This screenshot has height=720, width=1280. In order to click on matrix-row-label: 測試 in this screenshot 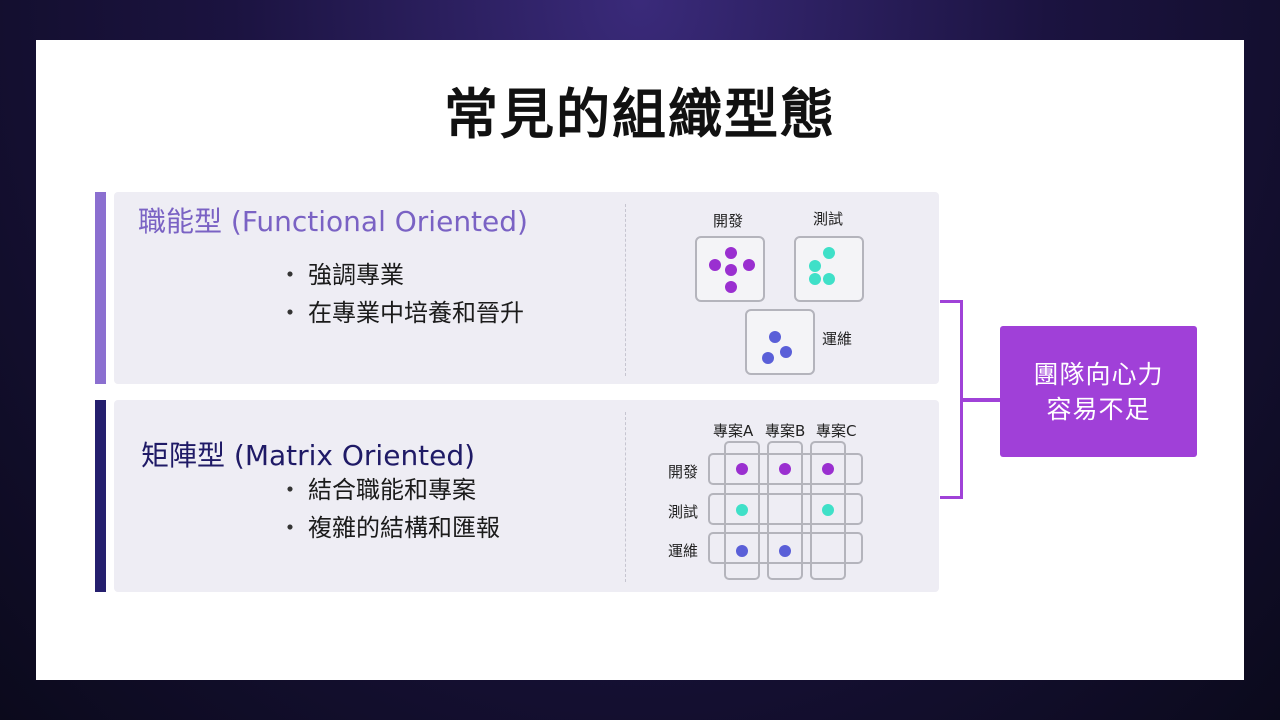, I will do `click(683, 512)`.